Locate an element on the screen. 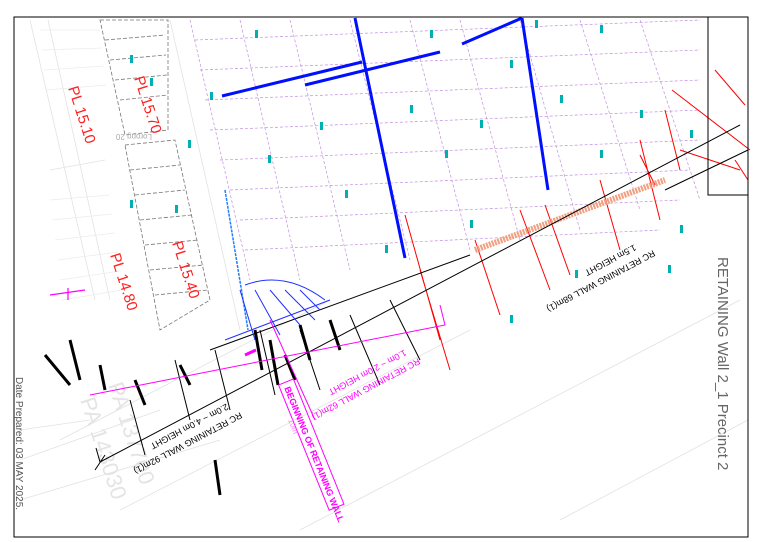 This screenshot has width=768, height=542. wall-segment-3: RC RETAINING WALL 68m(1) 1.5m HEIGHT is located at coordinates (601, 278).